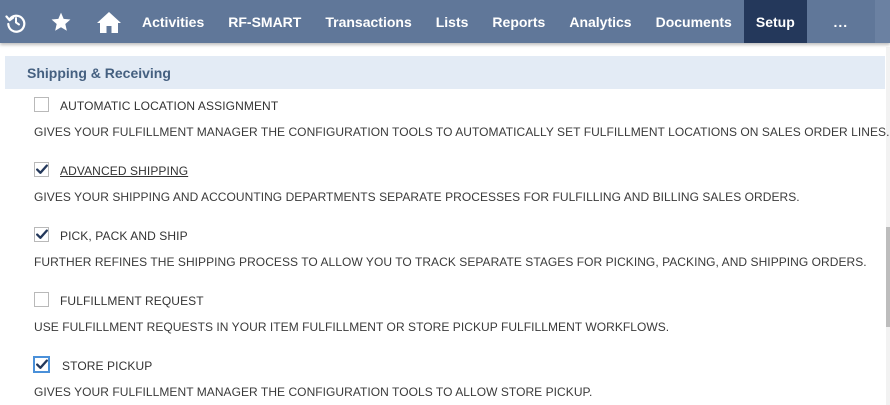 Image resolution: width=890 pixels, height=405 pixels. Describe the element at coordinates (312, 365) in the screenshot. I see `feature-row: STORE PICKUP` at that location.